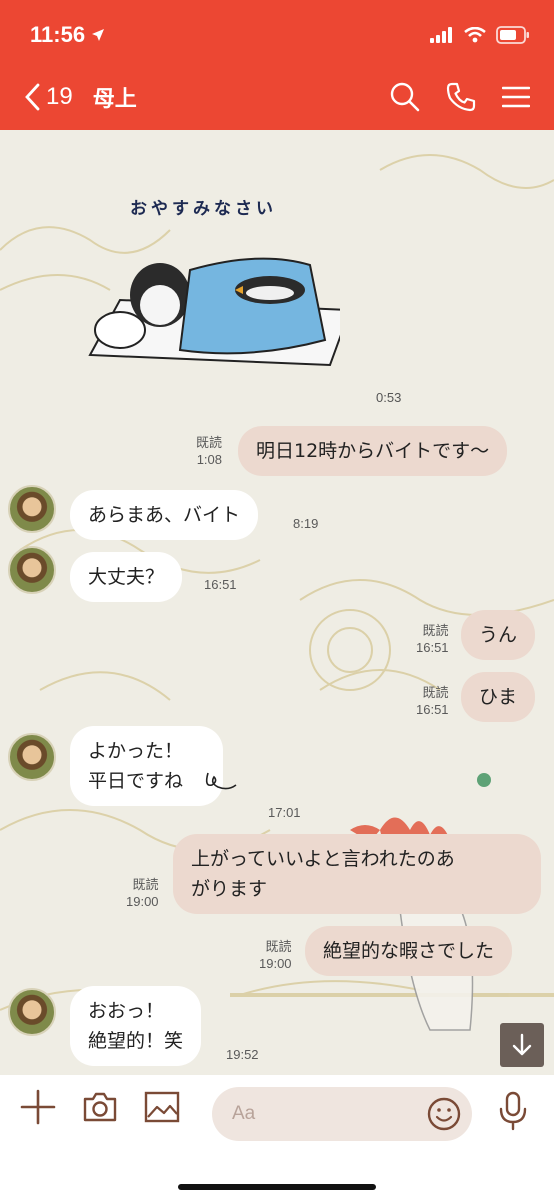  I want to click on chat-title: 母上, so click(114, 99).